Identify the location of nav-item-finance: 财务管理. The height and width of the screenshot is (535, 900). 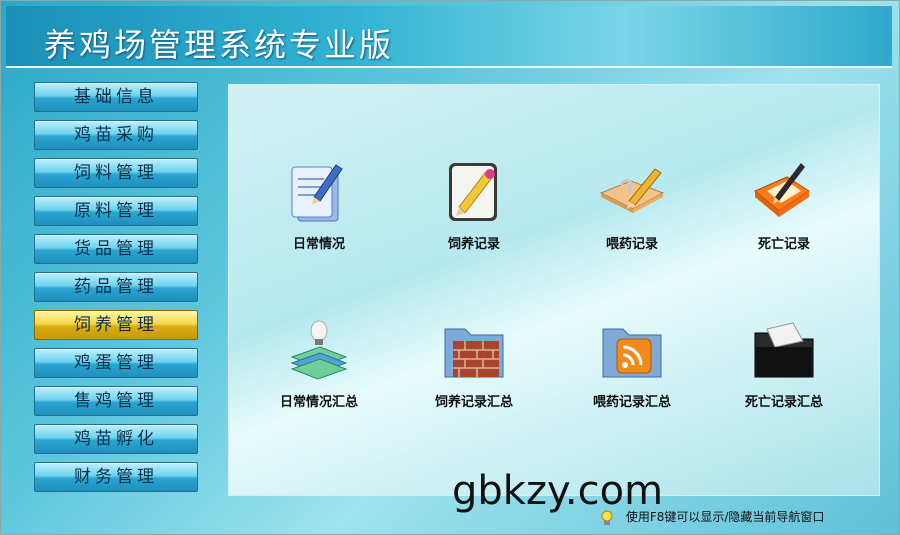
(116, 477).